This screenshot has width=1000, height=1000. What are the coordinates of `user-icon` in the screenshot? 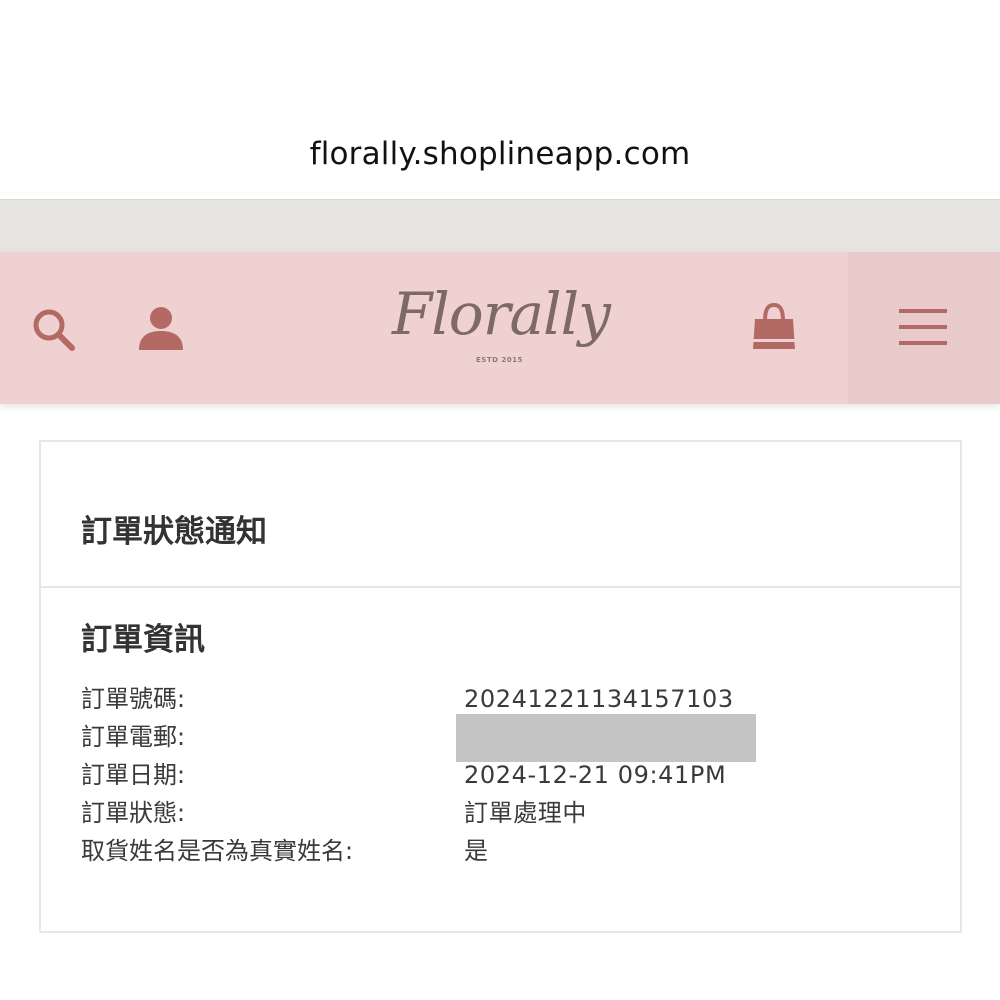 It's located at (161, 328).